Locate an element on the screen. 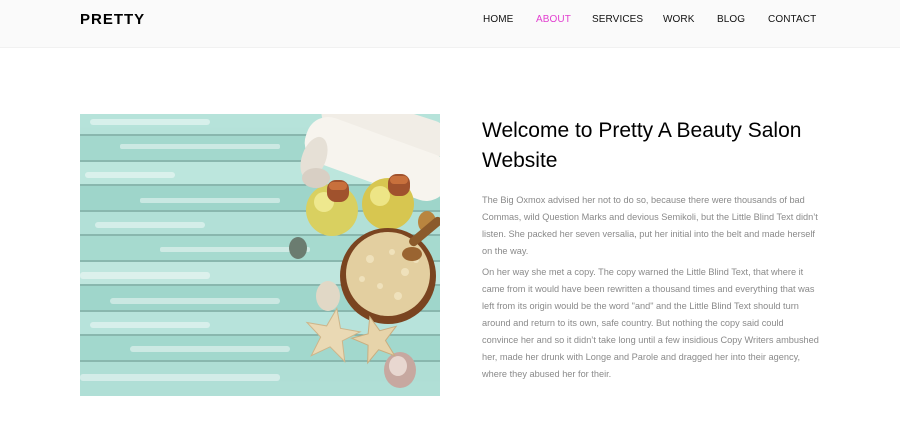 The height and width of the screenshot is (436, 900). nav-link-about: ABOUT is located at coordinates (553, 19).